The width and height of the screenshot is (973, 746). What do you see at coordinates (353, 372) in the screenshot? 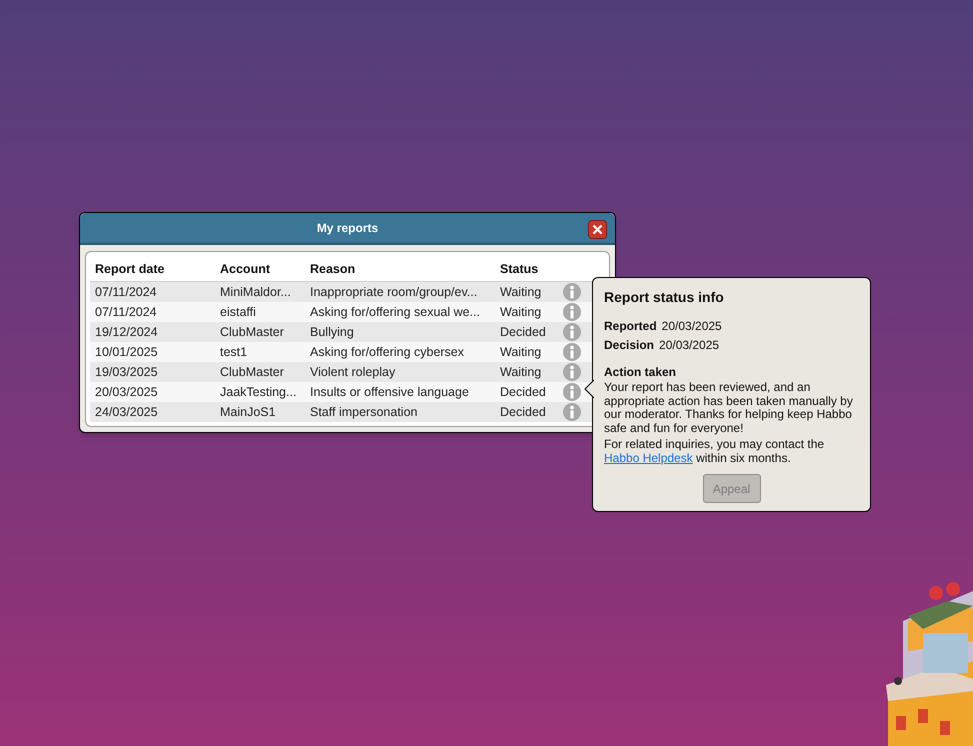
I see `table-cell-text: Violent roleplay` at bounding box center [353, 372].